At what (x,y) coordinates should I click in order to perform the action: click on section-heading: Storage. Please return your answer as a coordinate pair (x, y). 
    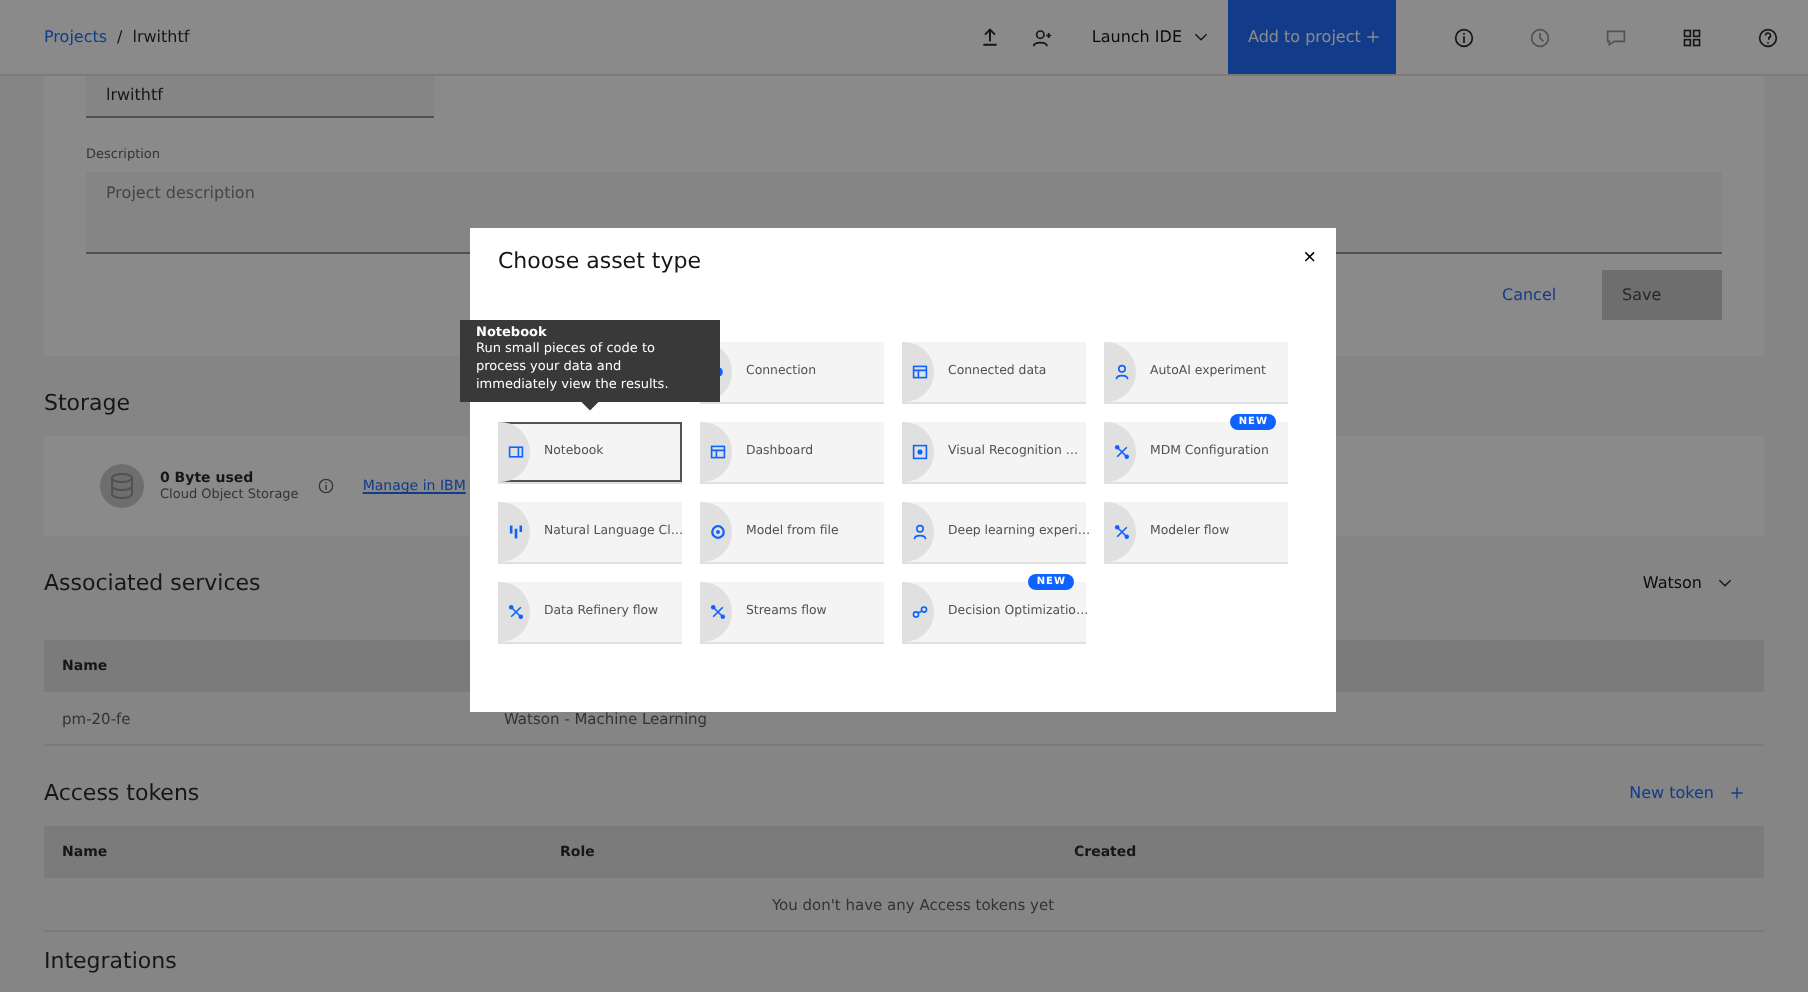
    Looking at the image, I should click on (87, 404).